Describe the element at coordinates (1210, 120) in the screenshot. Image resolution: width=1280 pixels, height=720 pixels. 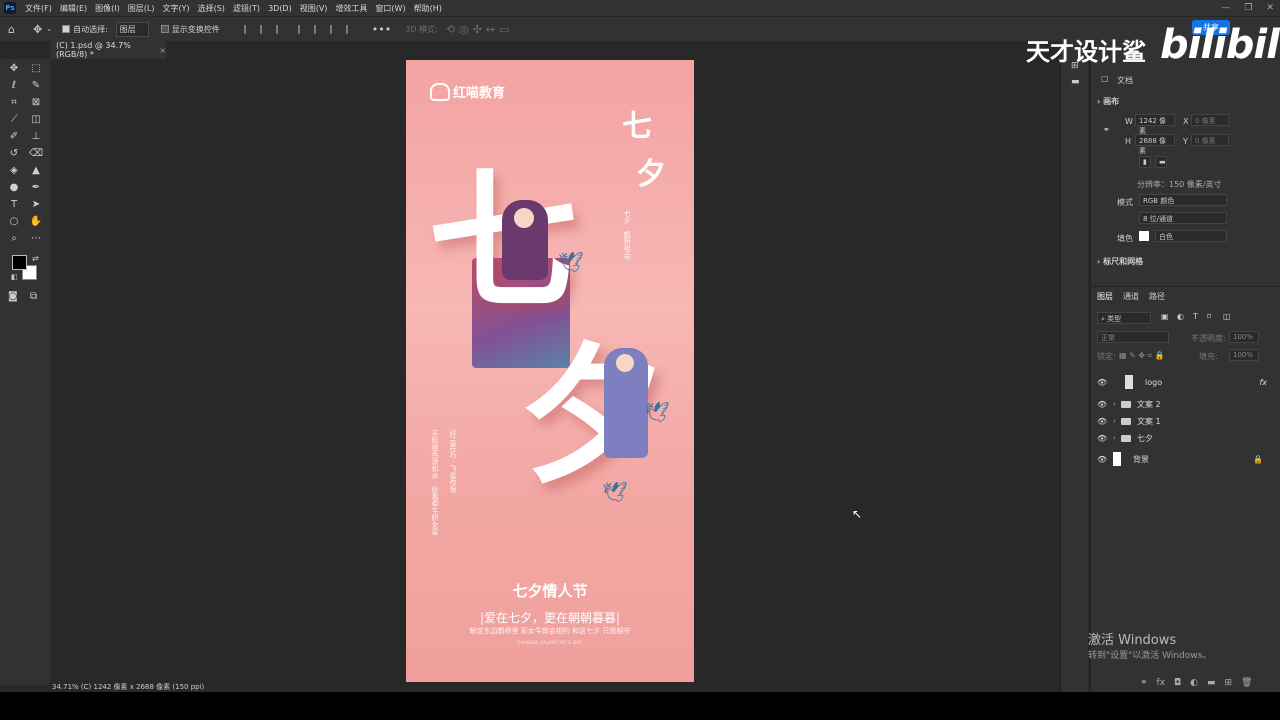
I see `x-field: 0 像素` at that location.